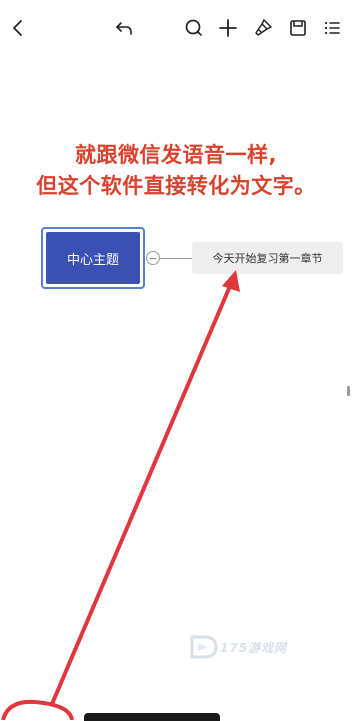  What do you see at coordinates (231, 281) in the screenshot?
I see `annotation-arrowhead` at bounding box center [231, 281].